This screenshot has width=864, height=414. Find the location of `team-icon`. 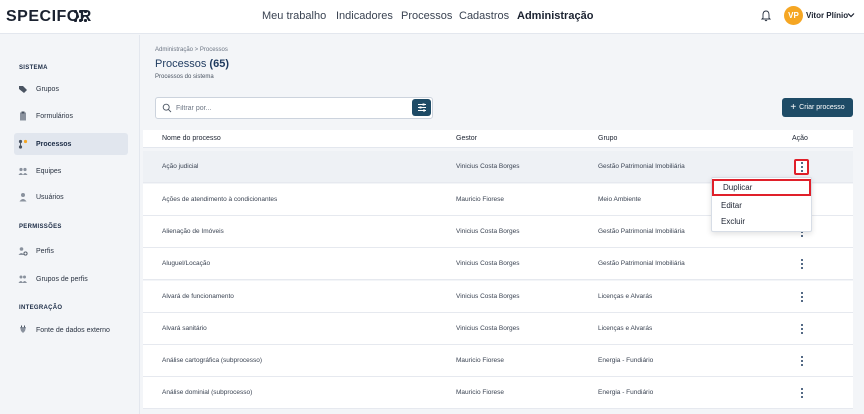

team-icon is located at coordinates (23, 171).